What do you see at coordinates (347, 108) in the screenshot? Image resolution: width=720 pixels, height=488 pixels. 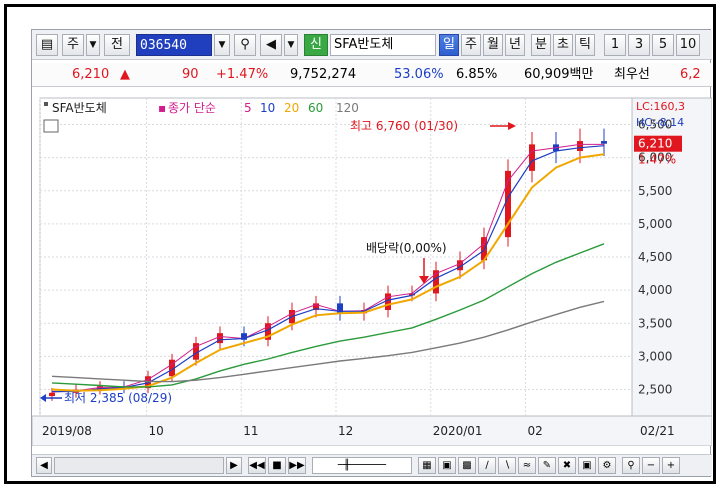 I see `legend-ma-120: 120` at bounding box center [347, 108].